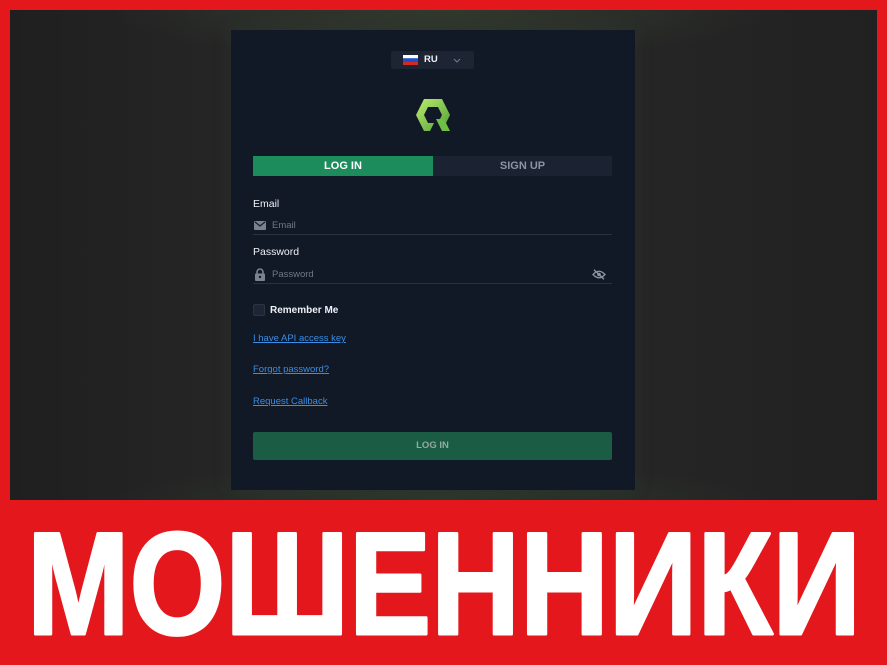  What do you see at coordinates (427, 225) in the screenshot?
I see `email-input` at bounding box center [427, 225].